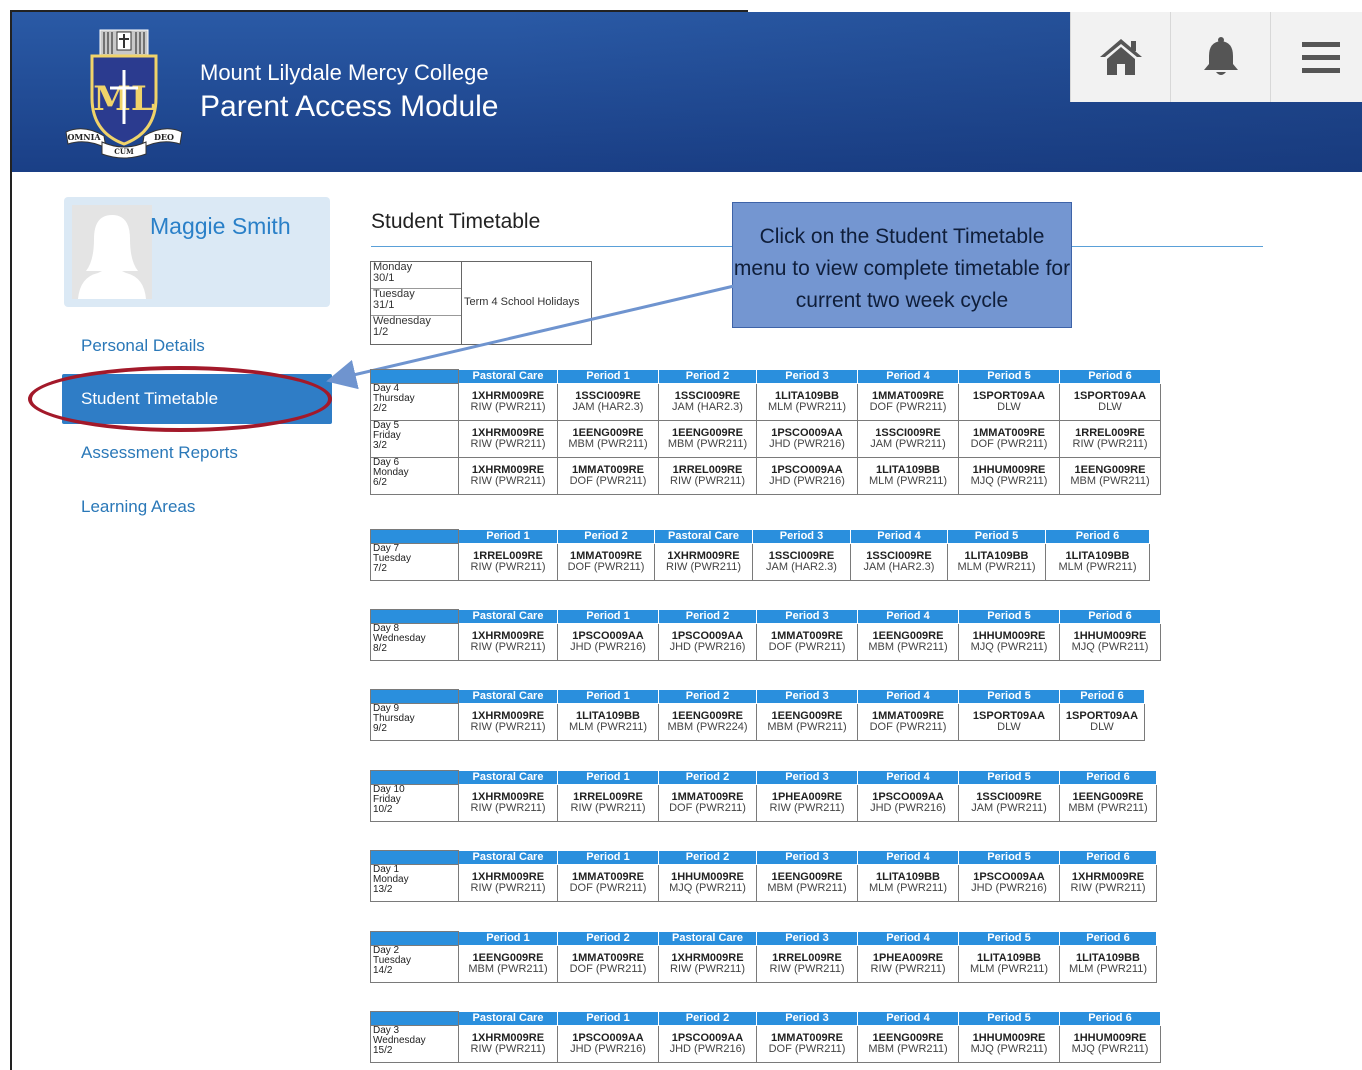 This screenshot has height=1070, width=1362. I want to click on class-cell: 1SSCI009RE JAM (HAR2.3), so click(801, 562).